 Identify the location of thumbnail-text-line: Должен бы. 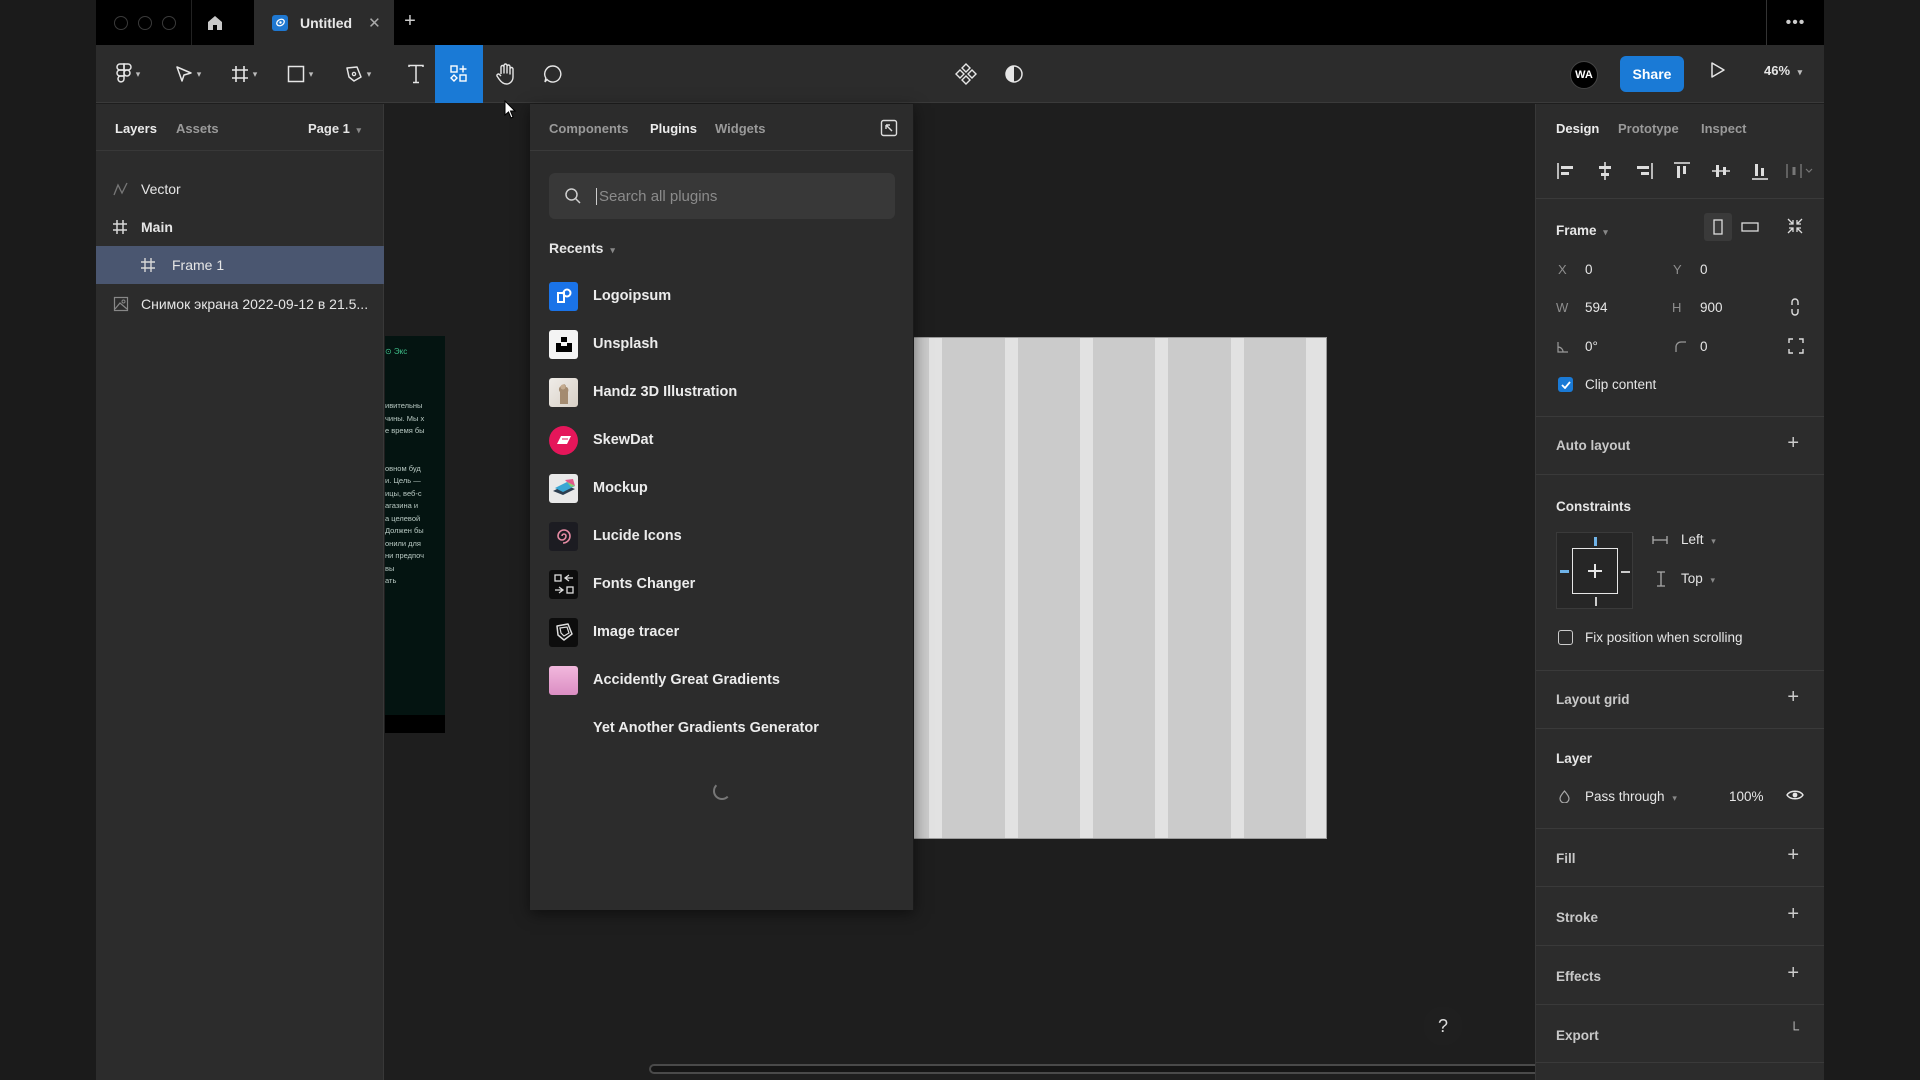
(404, 530).